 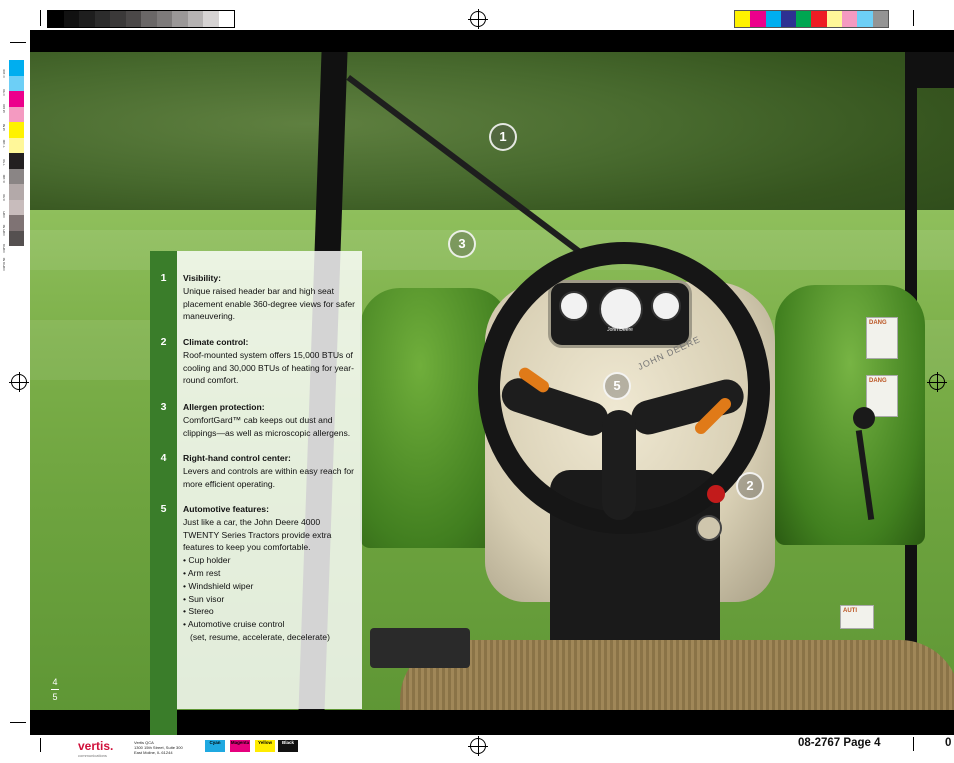 What do you see at coordinates (163, 407) in the screenshot?
I see `feature-number: 3` at bounding box center [163, 407].